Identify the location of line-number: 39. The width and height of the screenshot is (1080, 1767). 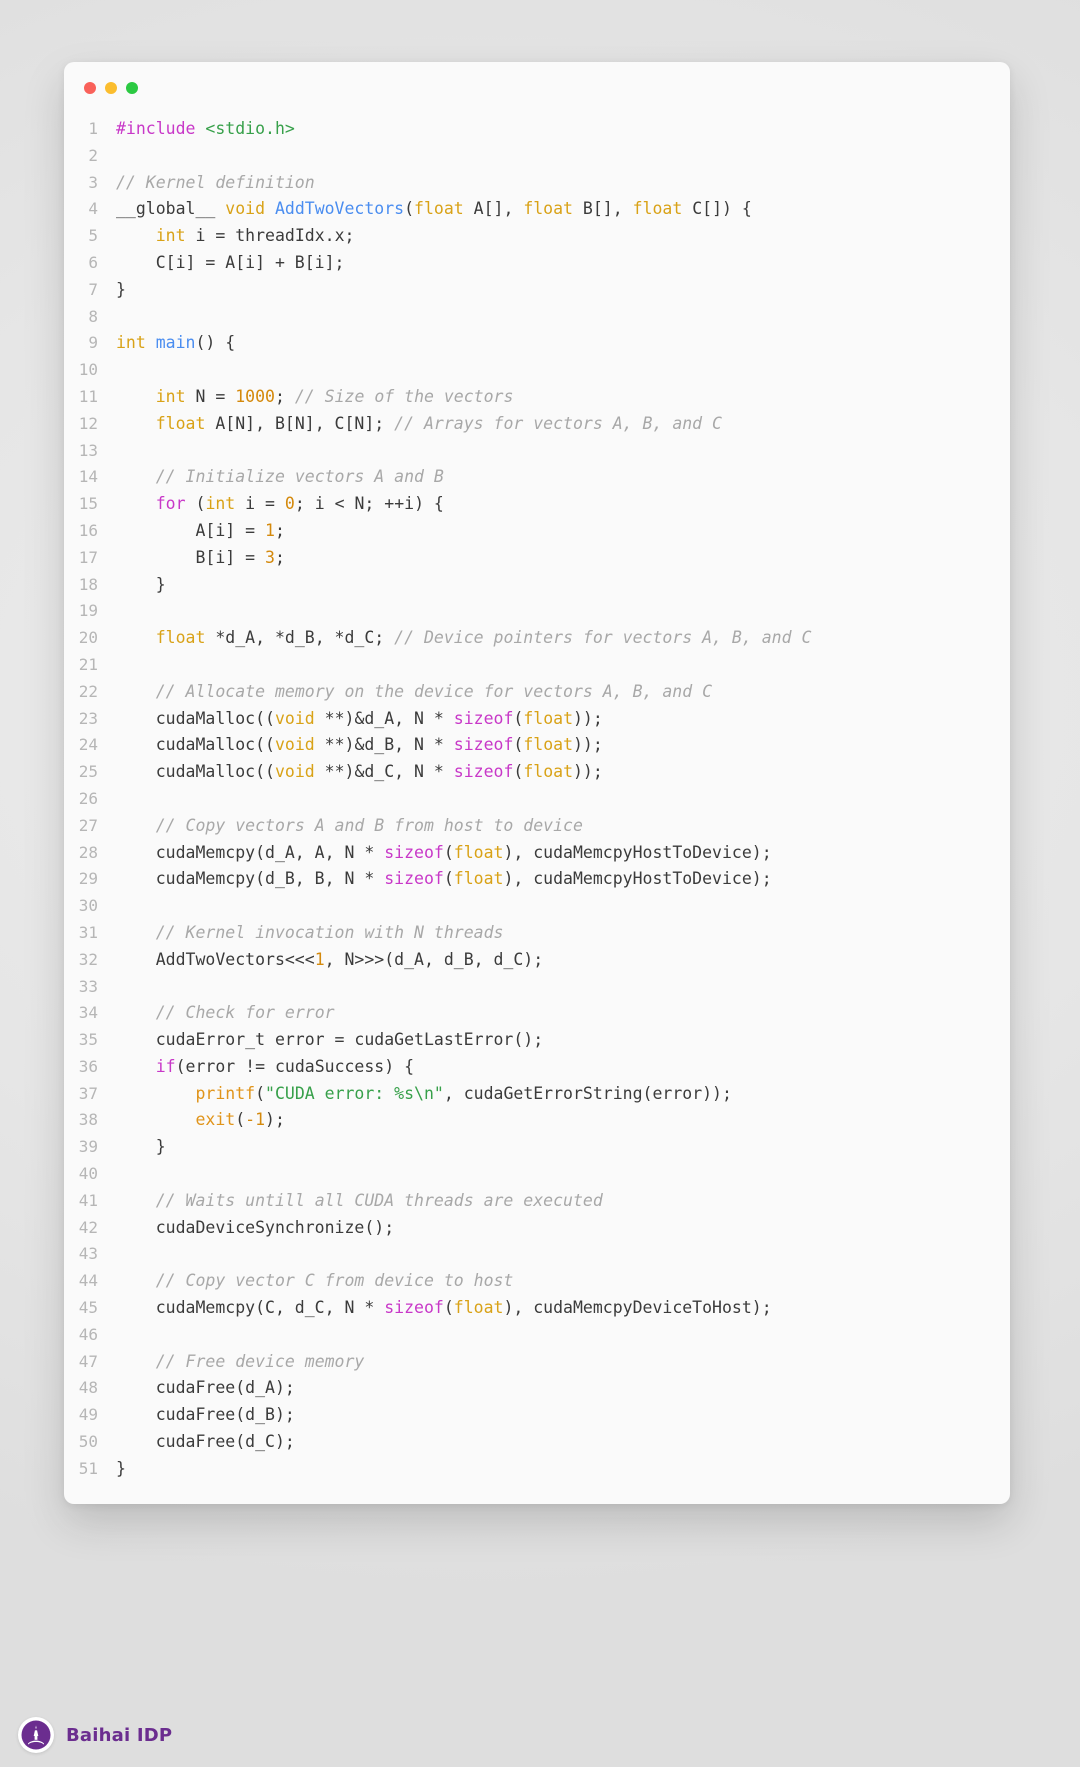
(88, 1147).